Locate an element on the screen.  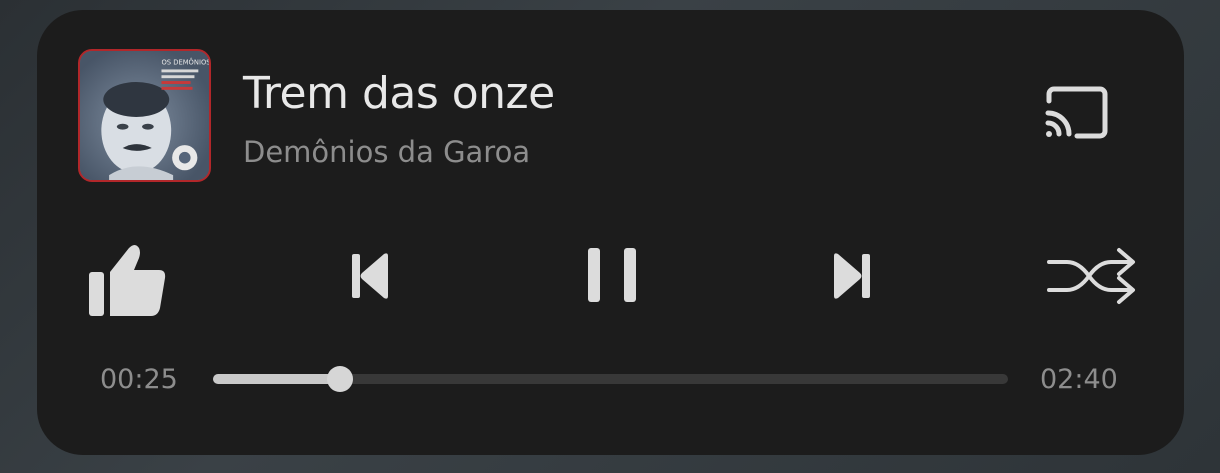
shuffle-button is located at coordinates (1092, 276).